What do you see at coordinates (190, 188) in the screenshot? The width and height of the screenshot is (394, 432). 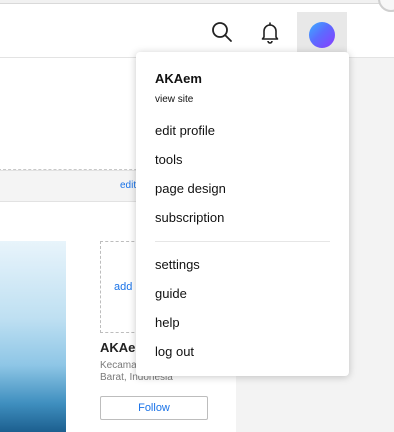 I see `menu-item-page-design: page design` at bounding box center [190, 188].